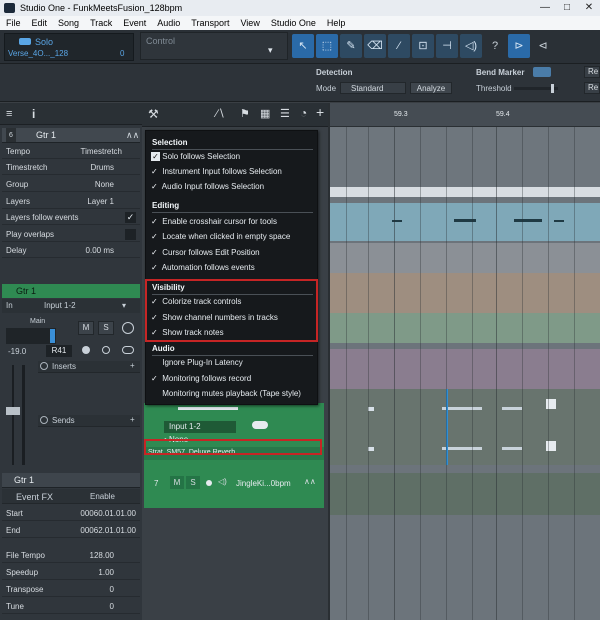 The height and width of the screenshot is (620, 600). What do you see at coordinates (89, 421) in the screenshot?
I see `sends-header: Sends +` at bounding box center [89, 421].